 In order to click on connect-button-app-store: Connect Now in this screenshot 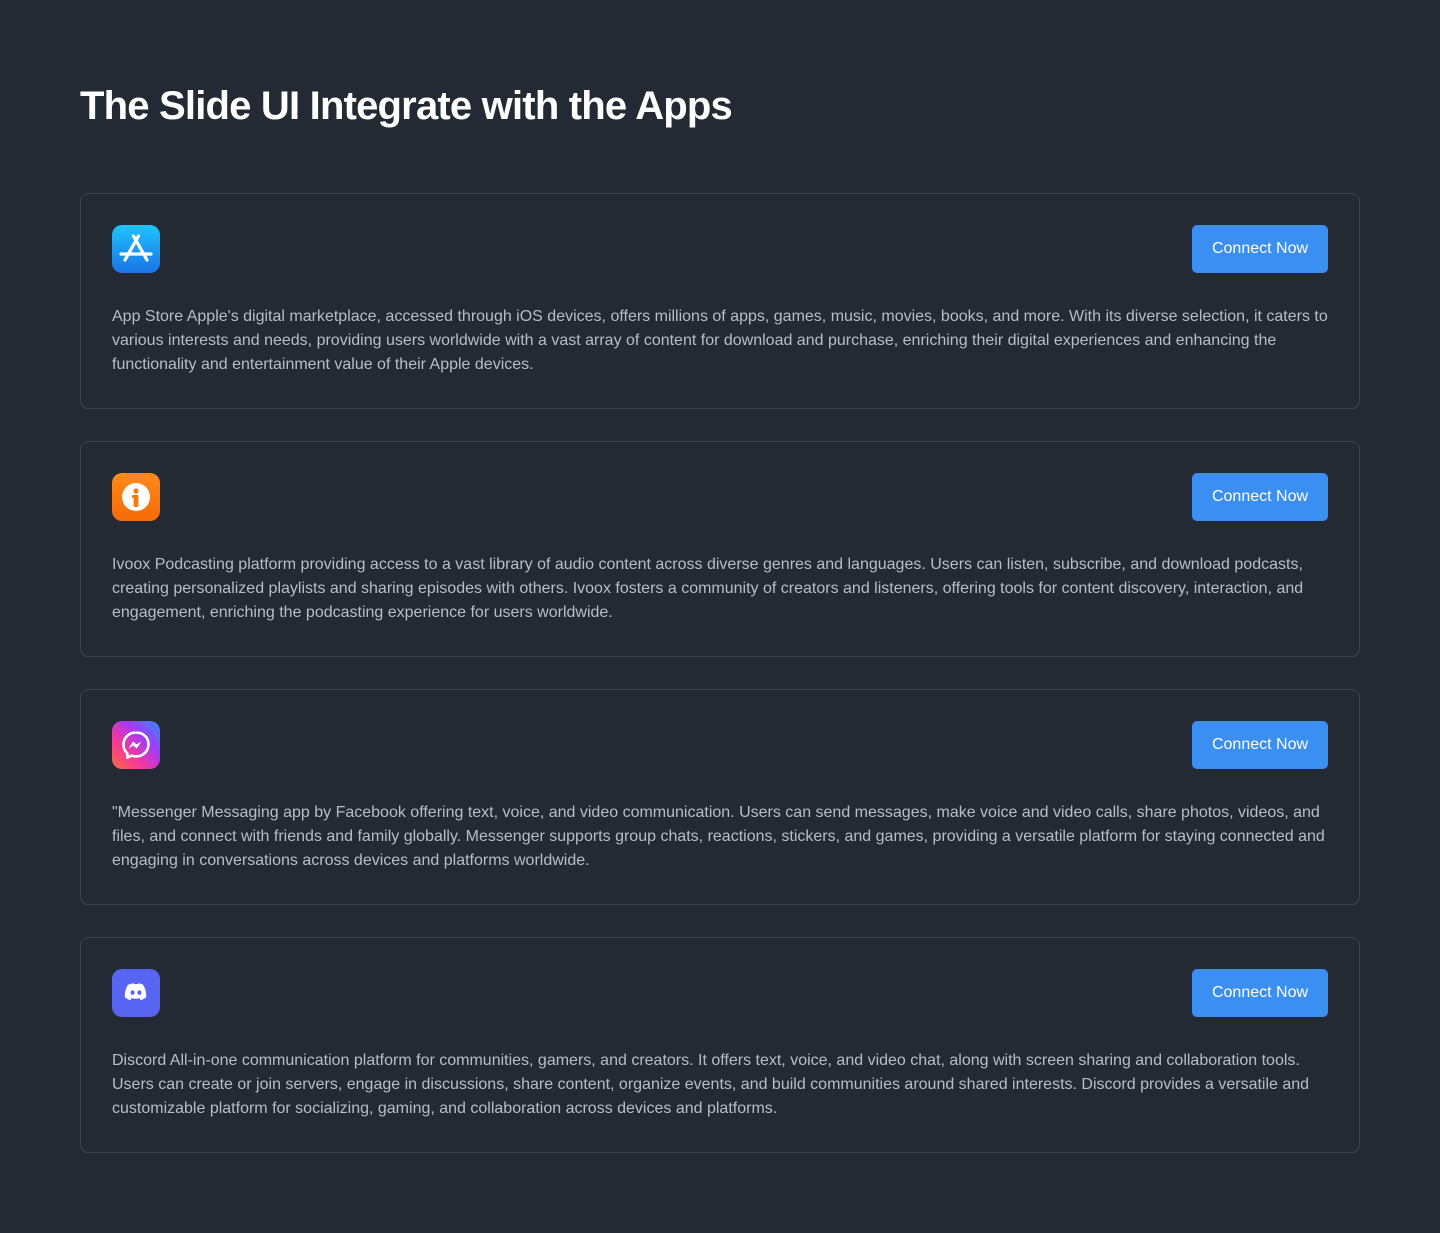, I will do `click(1260, 249)`.